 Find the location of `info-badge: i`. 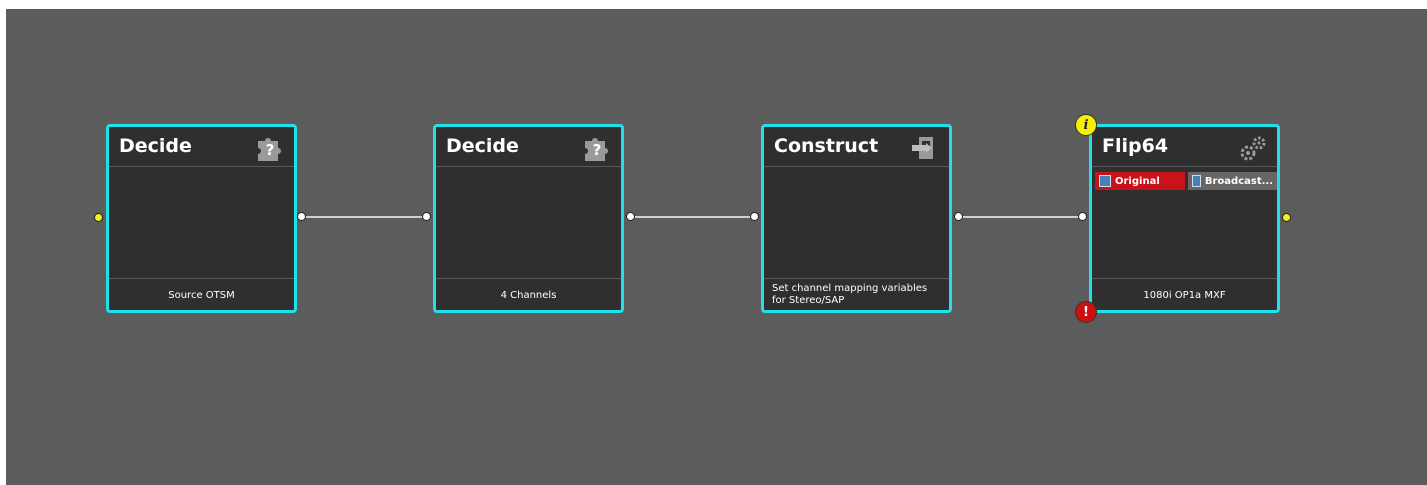

info-badge: i is located at coordinates (1086, 125).